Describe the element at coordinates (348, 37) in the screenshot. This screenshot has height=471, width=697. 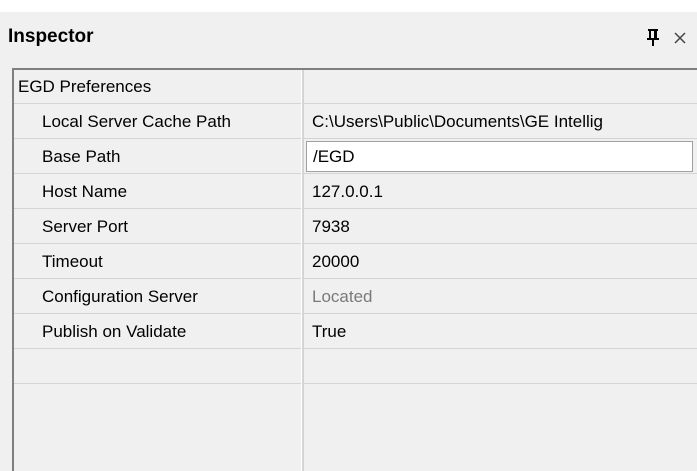
I see `inspector-header: Inspector` at that location.